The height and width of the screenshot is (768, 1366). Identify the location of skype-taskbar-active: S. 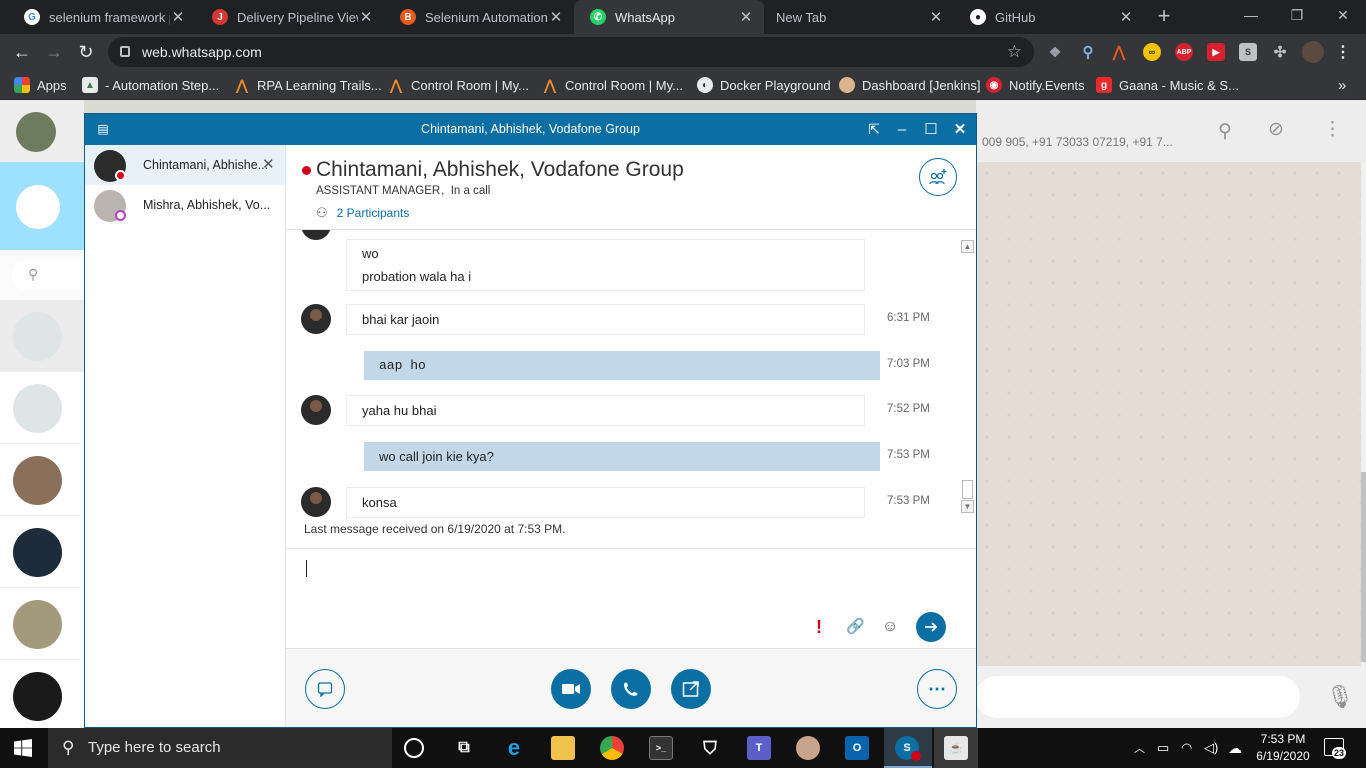
(908, 748).